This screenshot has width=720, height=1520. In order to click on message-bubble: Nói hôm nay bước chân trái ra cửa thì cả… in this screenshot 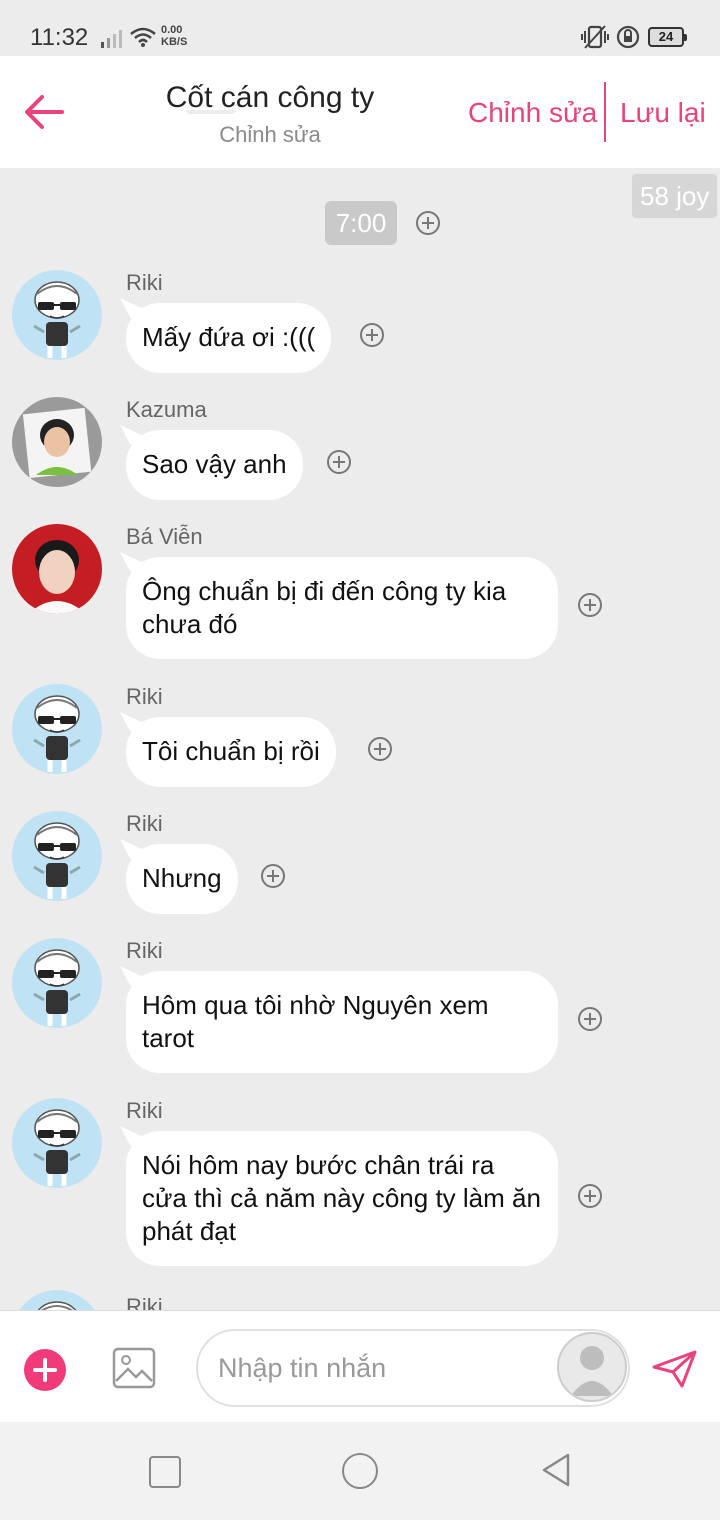, I will do `click(342, 1198)`.